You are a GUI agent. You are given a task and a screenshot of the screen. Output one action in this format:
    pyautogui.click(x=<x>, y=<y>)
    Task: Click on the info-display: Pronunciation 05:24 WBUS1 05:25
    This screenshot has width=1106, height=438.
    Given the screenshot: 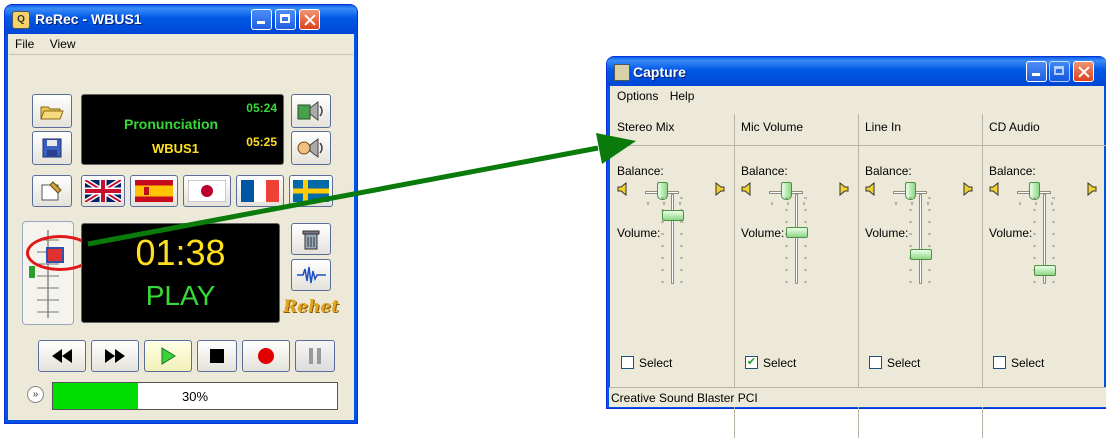 What is the action you would take?
    pyautogui.click(x=182, y=129)
    